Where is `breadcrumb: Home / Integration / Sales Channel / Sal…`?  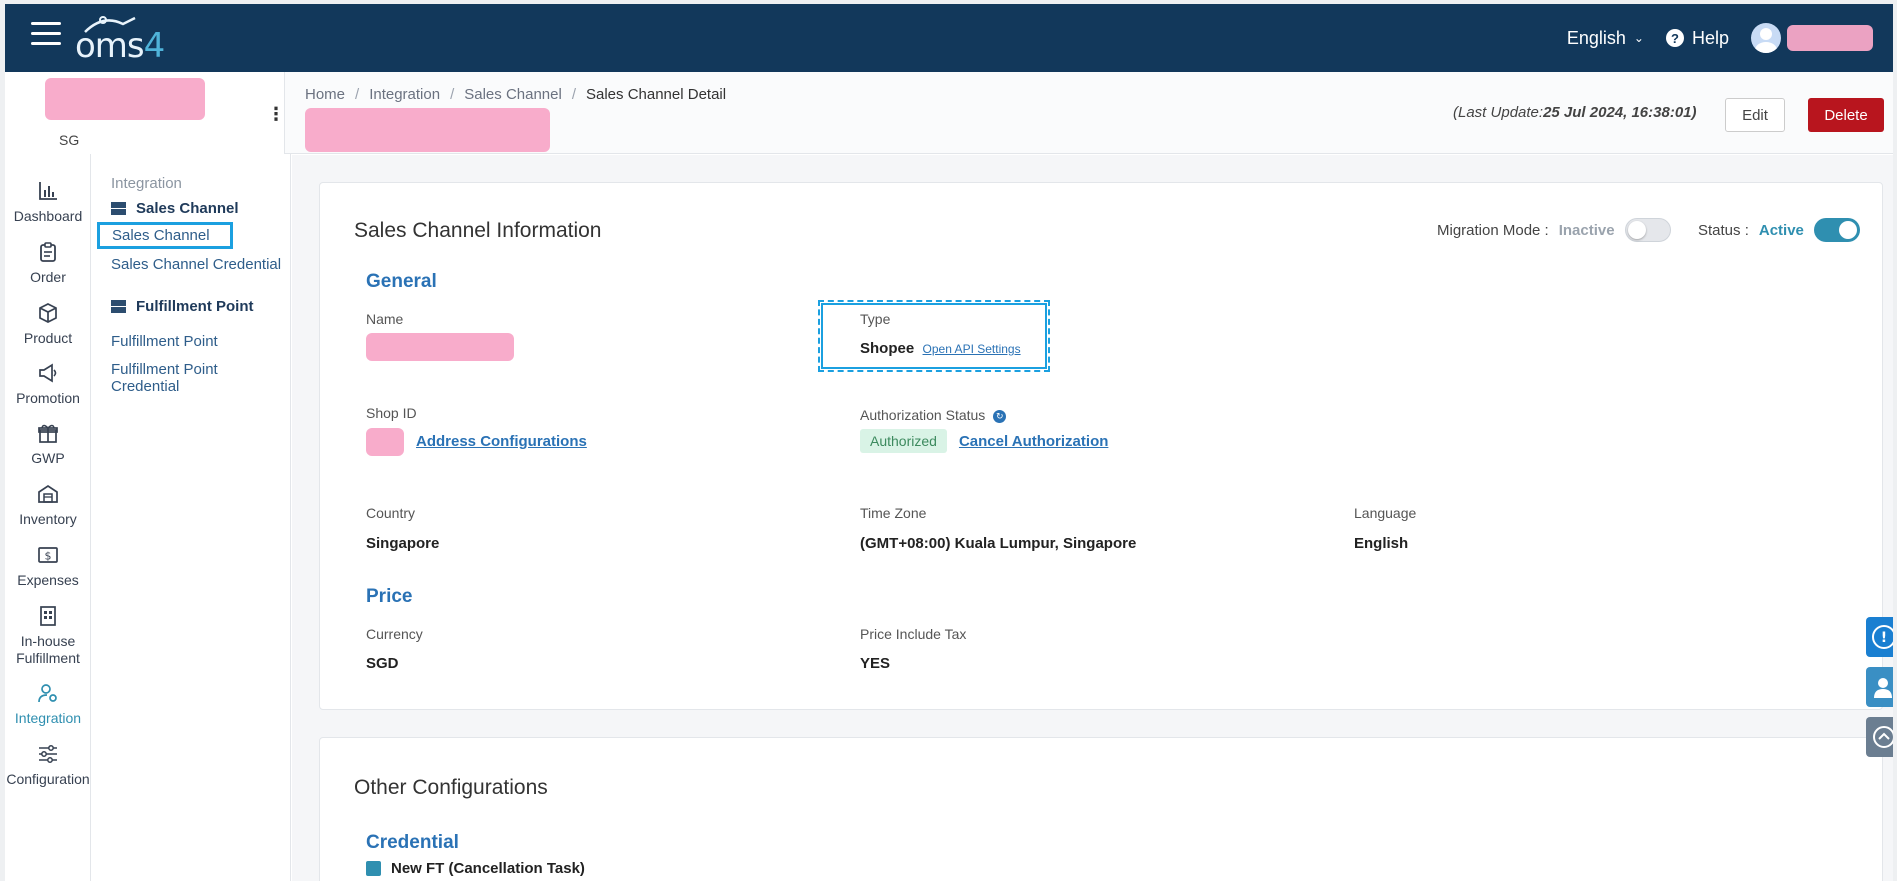 breadcrumb: Home / Integration / Sales Channel / Sal… is located at coordinates (515, 94).